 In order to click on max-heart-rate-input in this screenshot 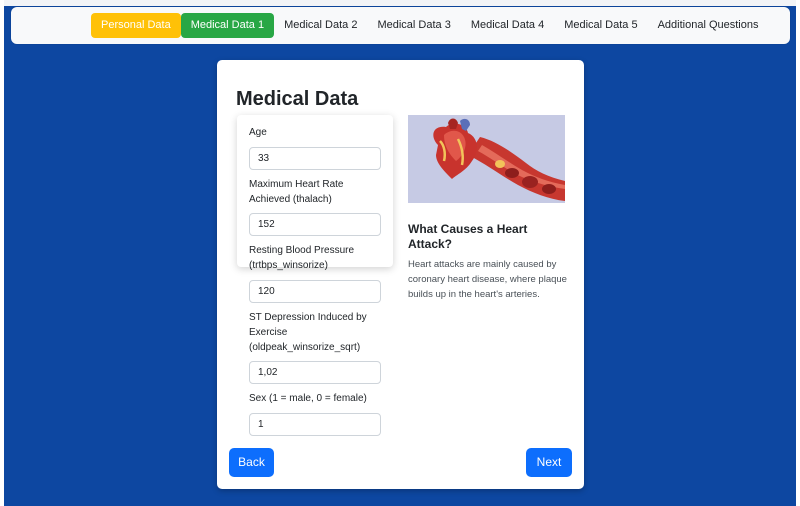, I will do `click(315, 224)`.